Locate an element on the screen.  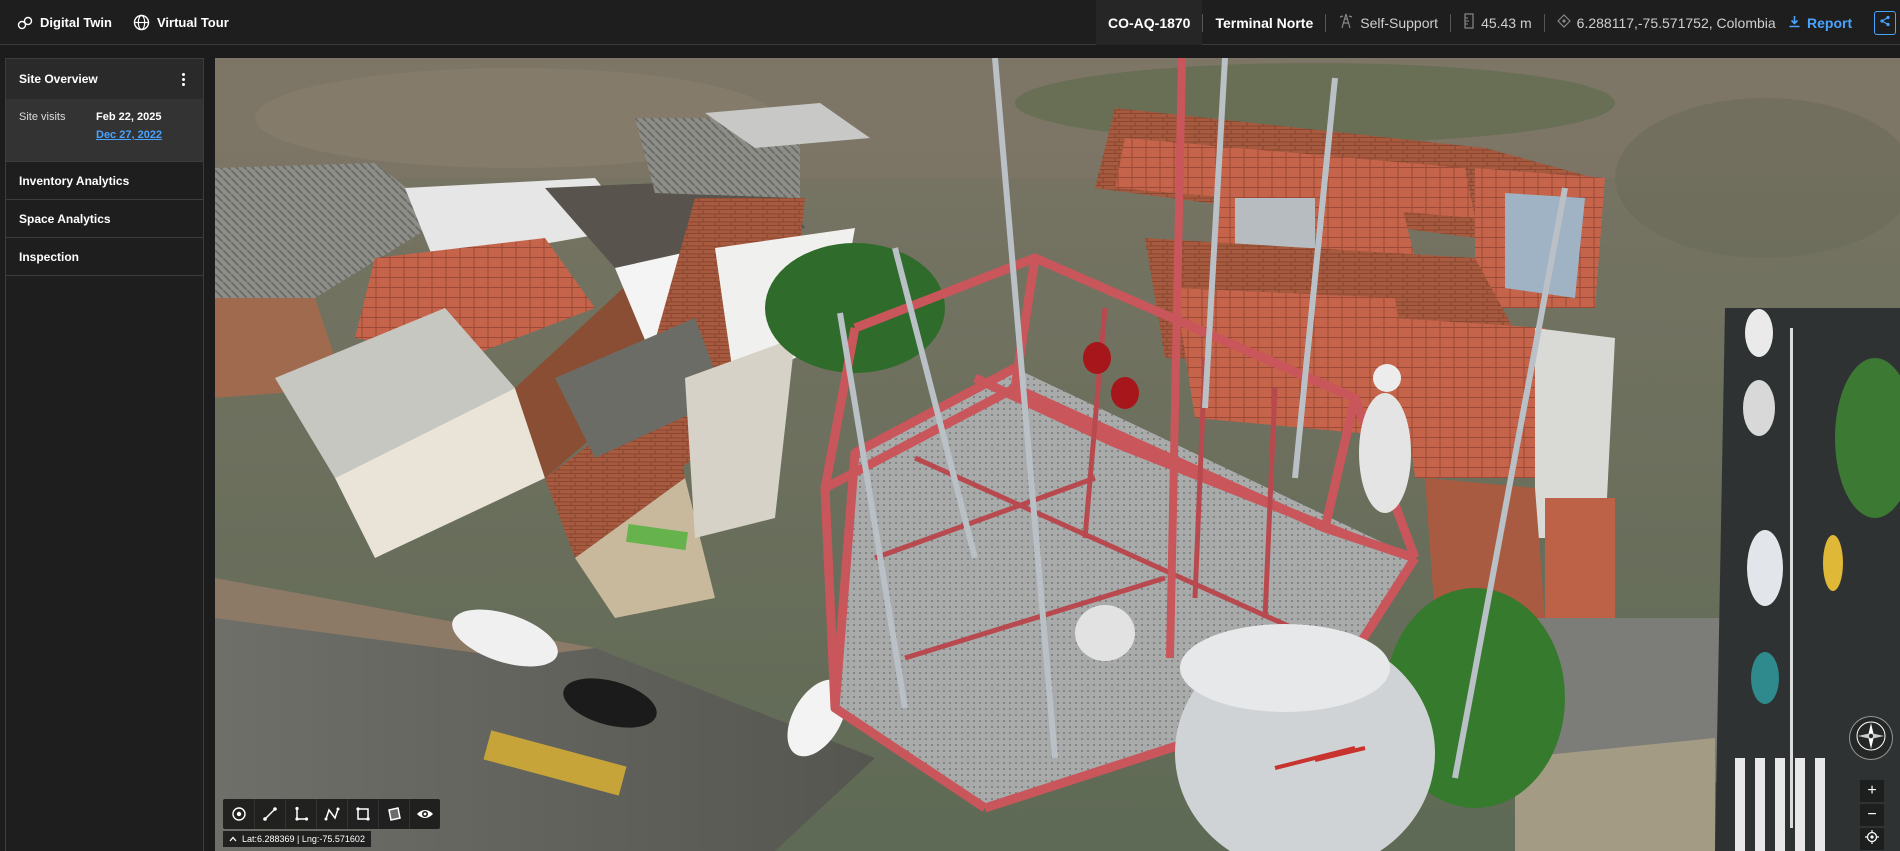
site-location: 6.288117,-75.571752, Colombia is located at coordinates (1665, 22).